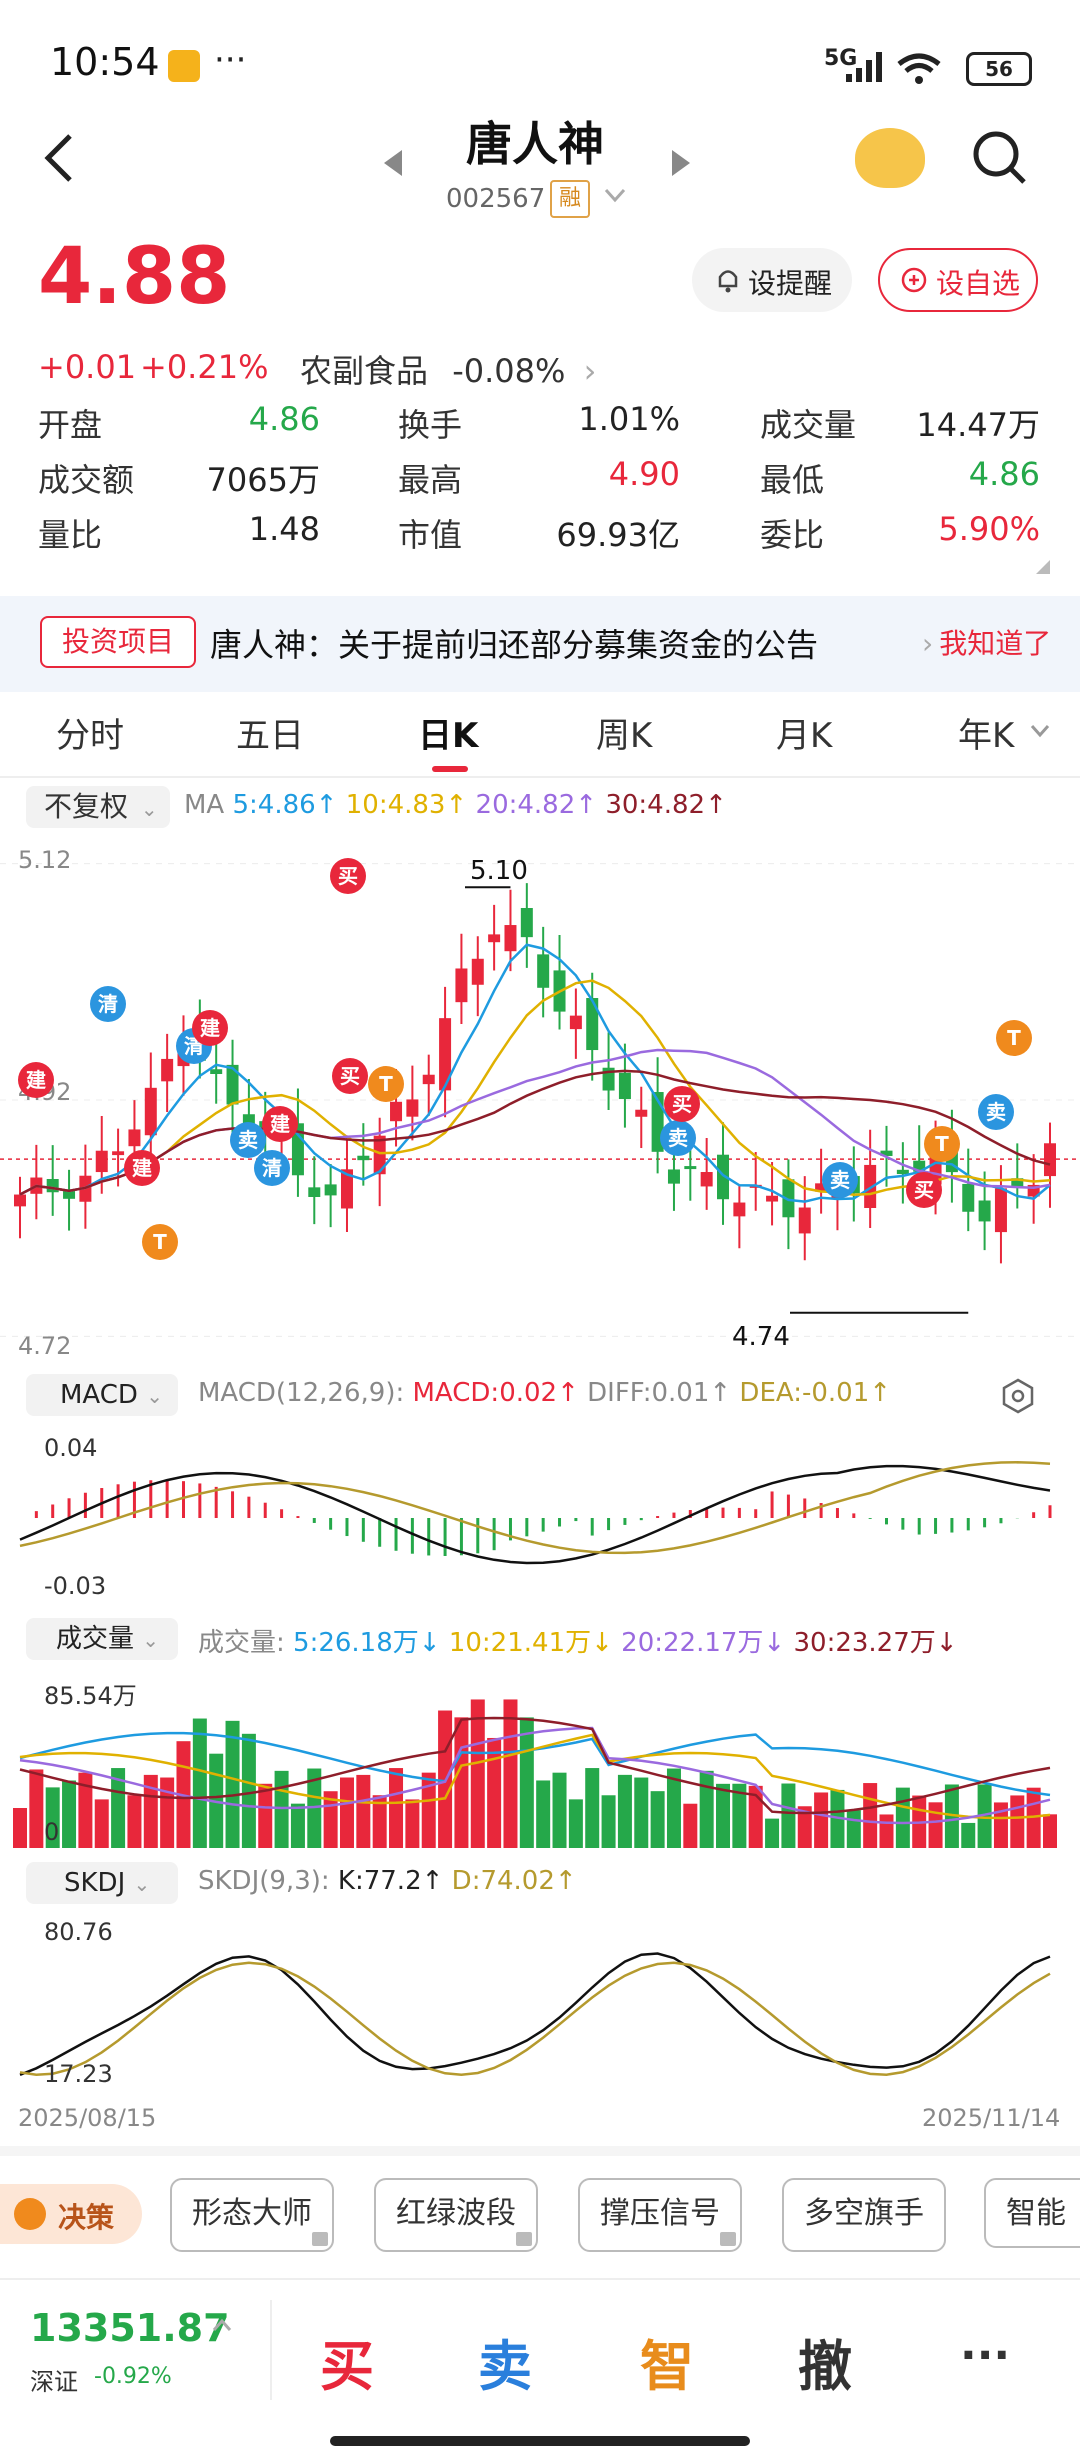 The image size is (1080, 2460). I want to click on tool-red-green-band: 红绿波段, so click(456, 2215).